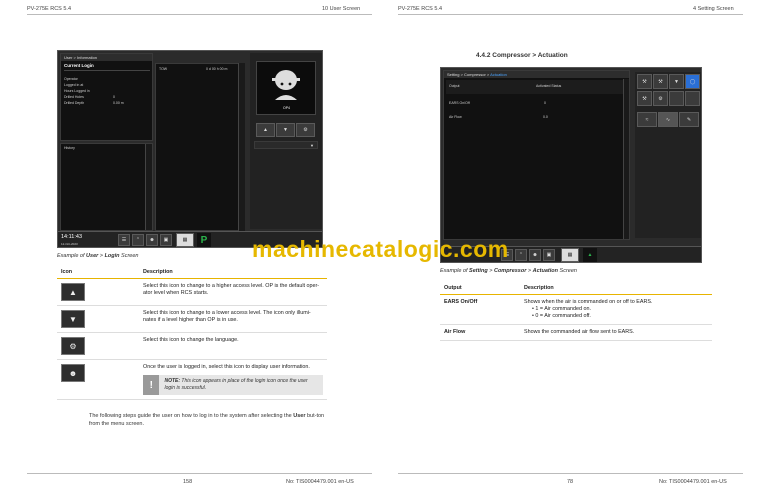 Image resolution: width=768 pixels, height=497 pixels. What do you see at coordinates (118, 103) in the screenshot?
I see `info-value-depth: 0.00 m` at bounding box center [118, 103].